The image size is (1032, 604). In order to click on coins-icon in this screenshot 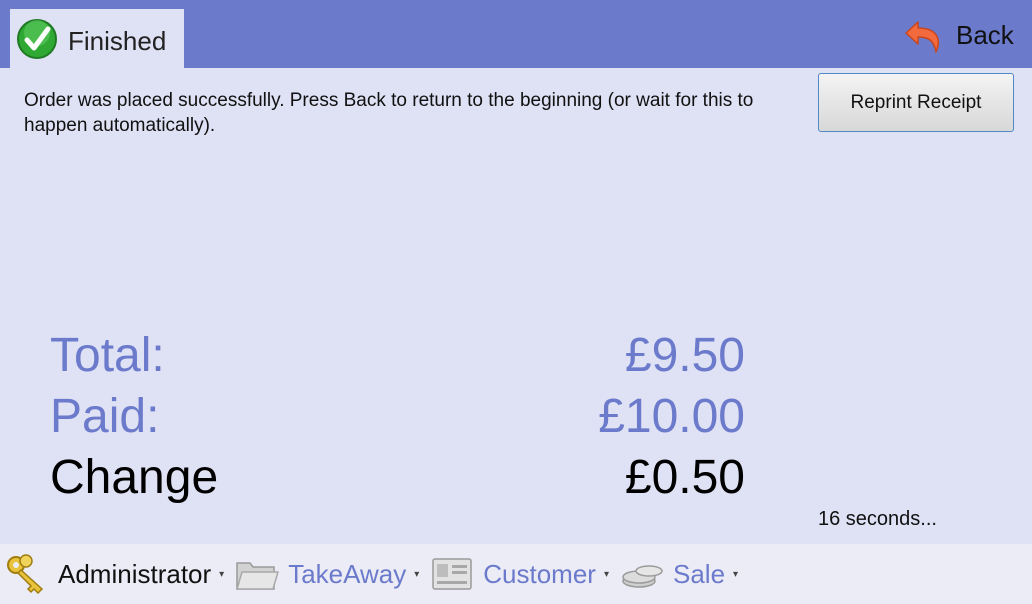, I will do `click(642, 576)`.